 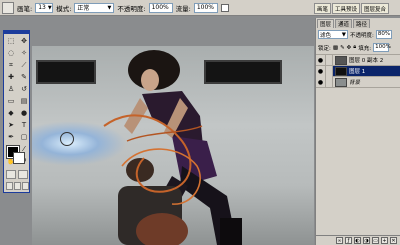 I want to click on brush-size-value: 13, so click(x=42, y=7).